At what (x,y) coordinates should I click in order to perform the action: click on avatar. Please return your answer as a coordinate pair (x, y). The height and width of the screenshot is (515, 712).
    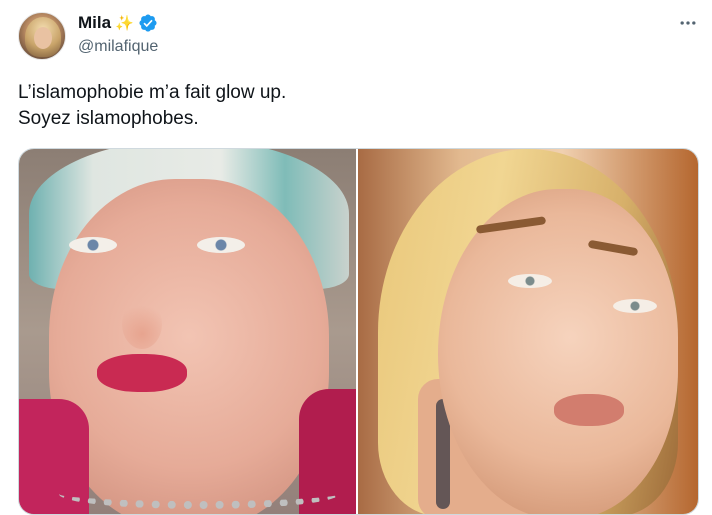
    Looking at the image, I should click on (42, 36).